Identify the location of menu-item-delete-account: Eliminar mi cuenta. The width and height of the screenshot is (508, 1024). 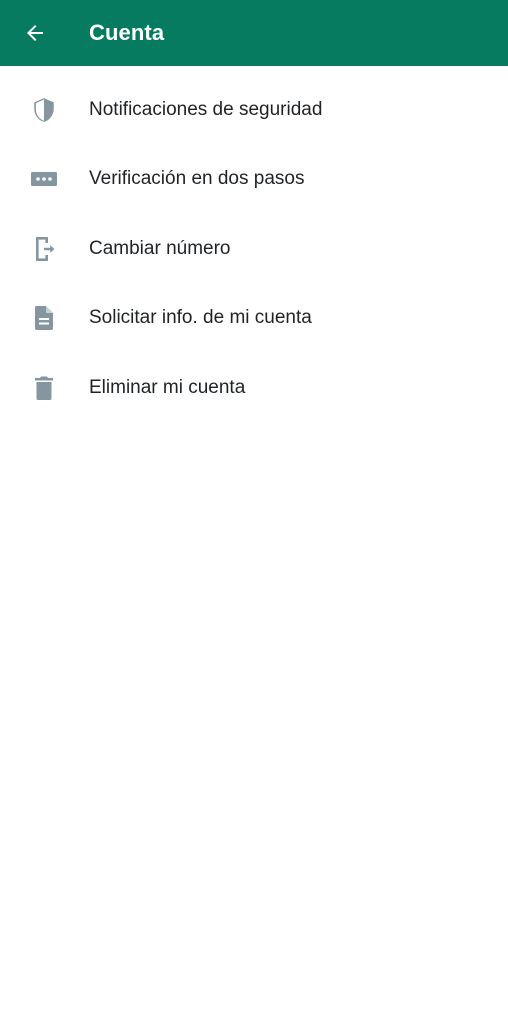
(254, 388).